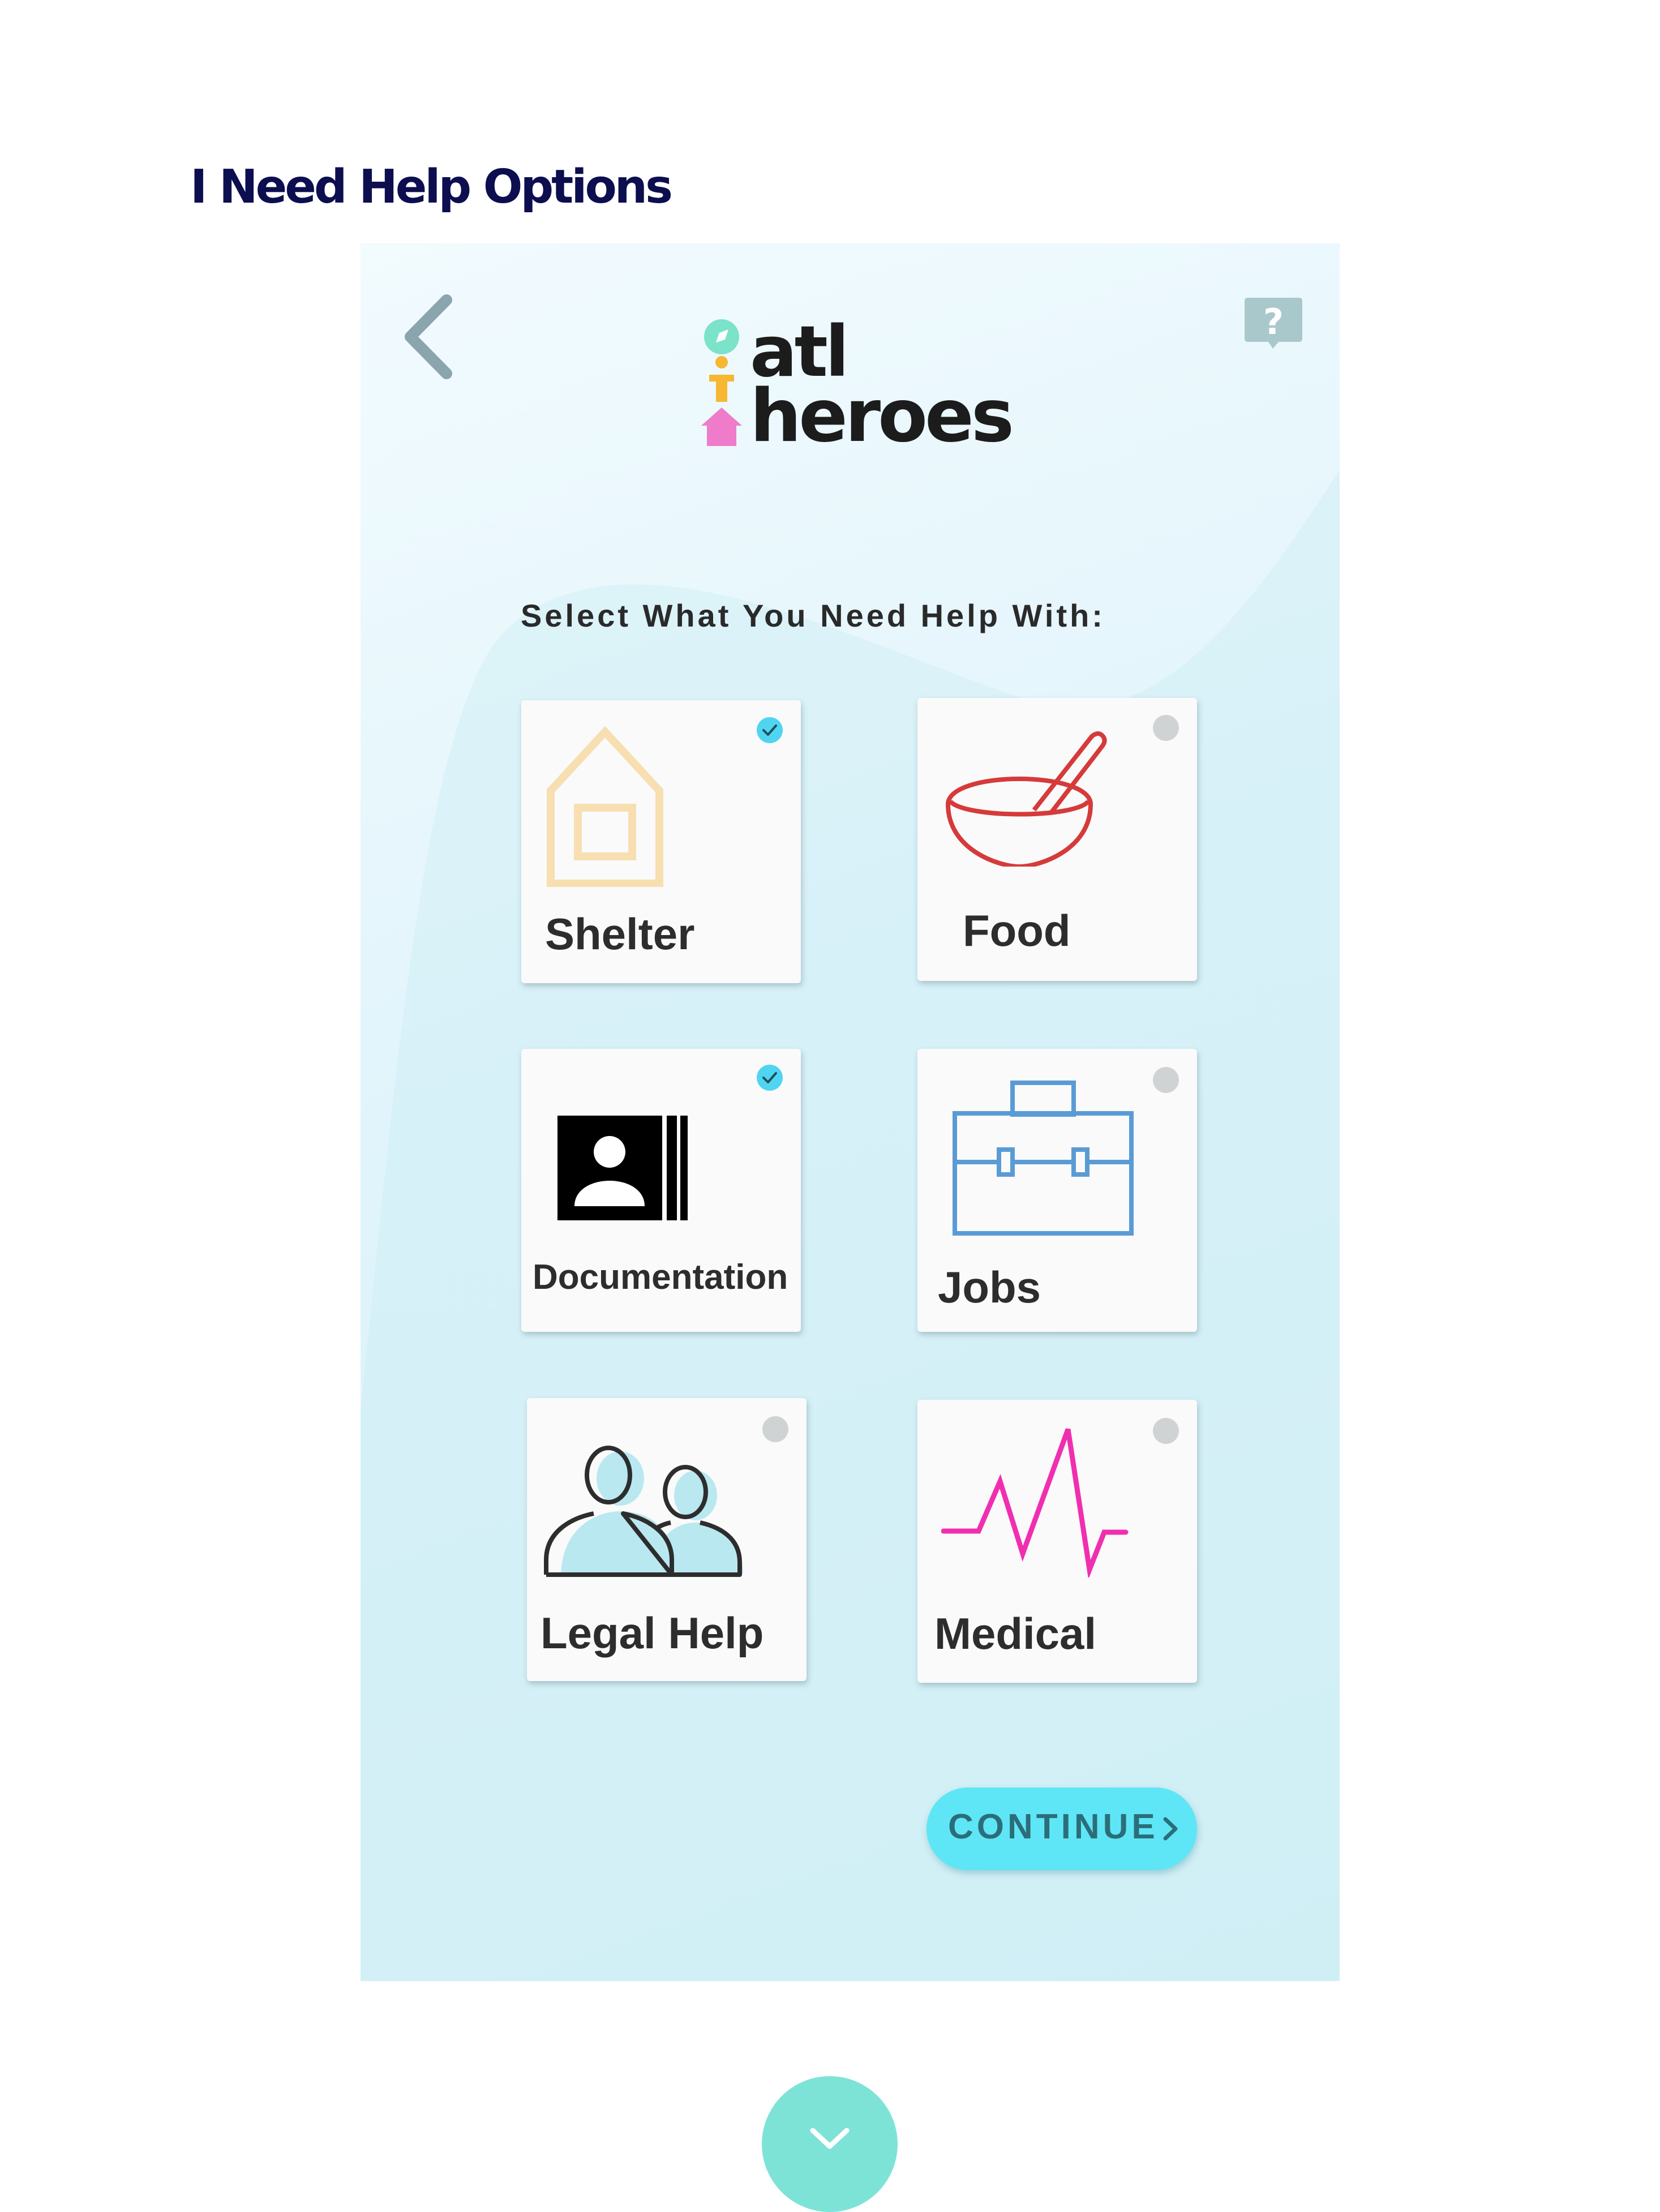 The height and width of the screenshot is (2212, 1660). I want to click on logo-wordmark: atl heroes, so click(882, 388).